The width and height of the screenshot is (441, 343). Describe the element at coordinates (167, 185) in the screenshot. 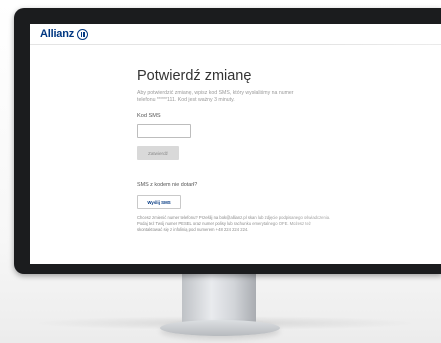

I see `sms-not-received-text: SMS z kodem nie dotarł?` at that location.